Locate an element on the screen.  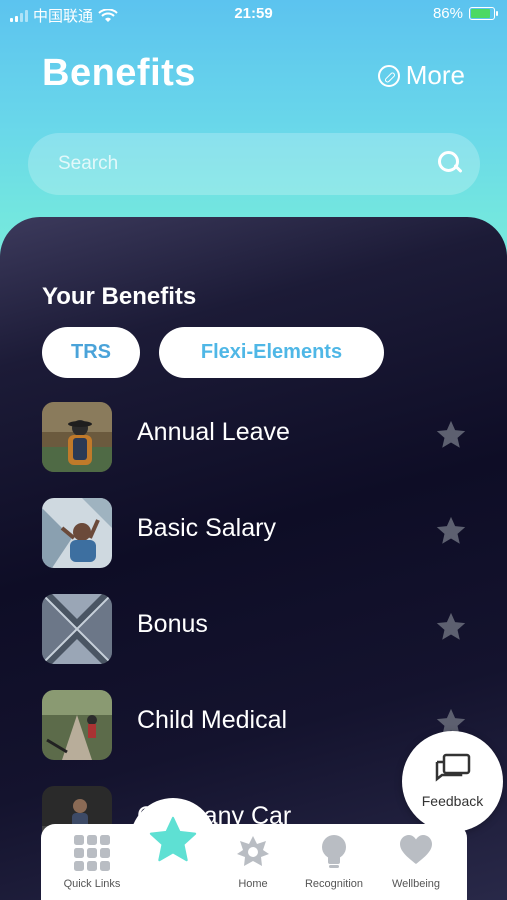
filter-flexi-elements-button: Flexi-Elements is located at coordinates (271, 352).